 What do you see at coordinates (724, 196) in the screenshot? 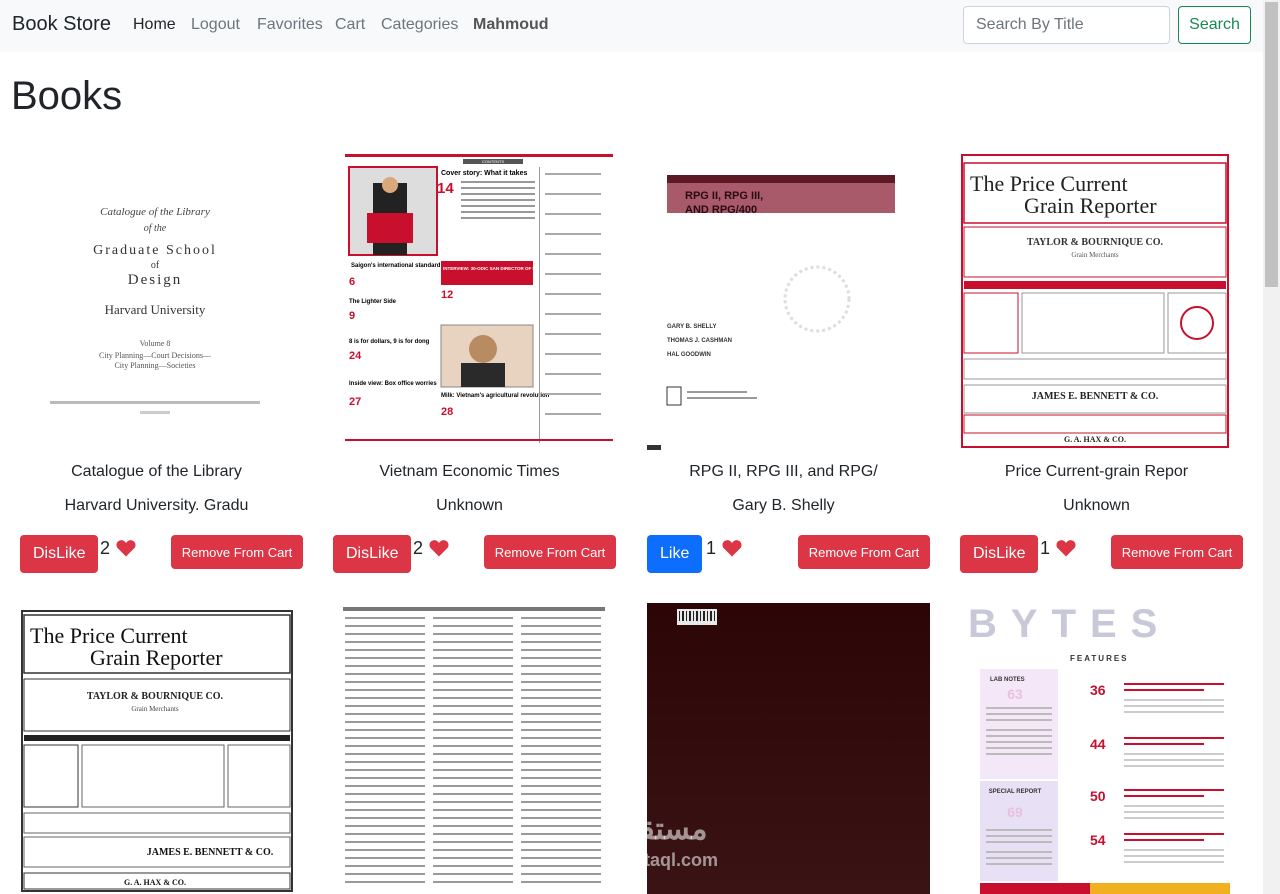
I see `cover-text: RPG II, RPG III,` at bounding box center [724, 196].